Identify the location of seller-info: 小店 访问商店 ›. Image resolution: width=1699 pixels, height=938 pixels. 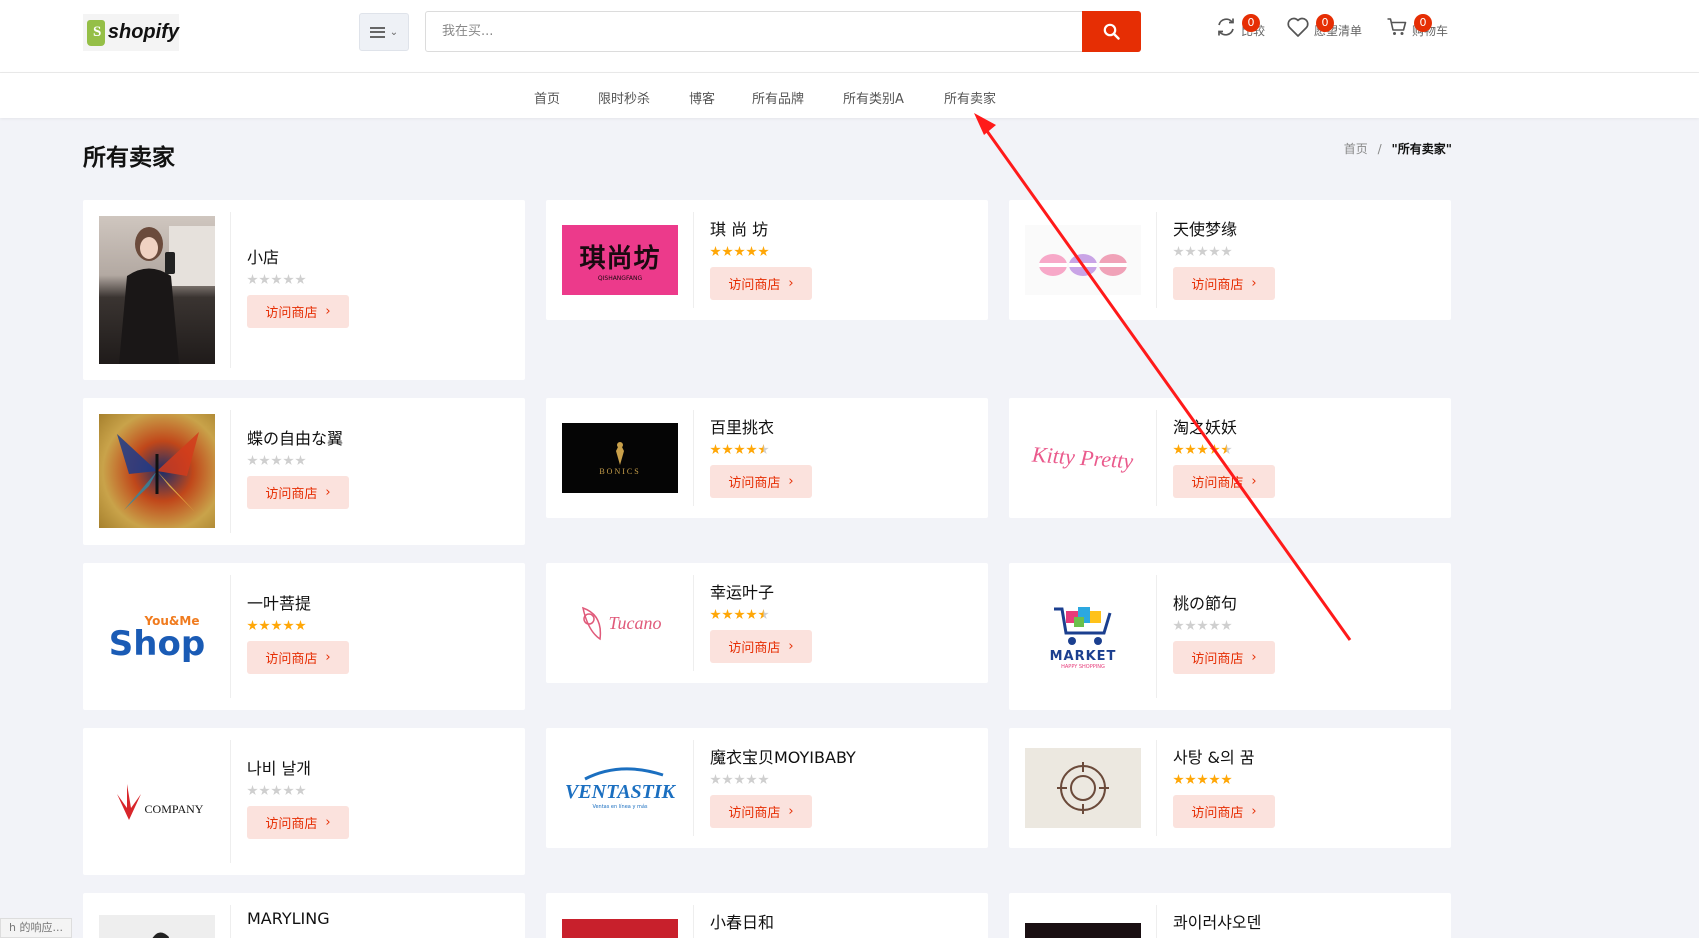
(298, 286).